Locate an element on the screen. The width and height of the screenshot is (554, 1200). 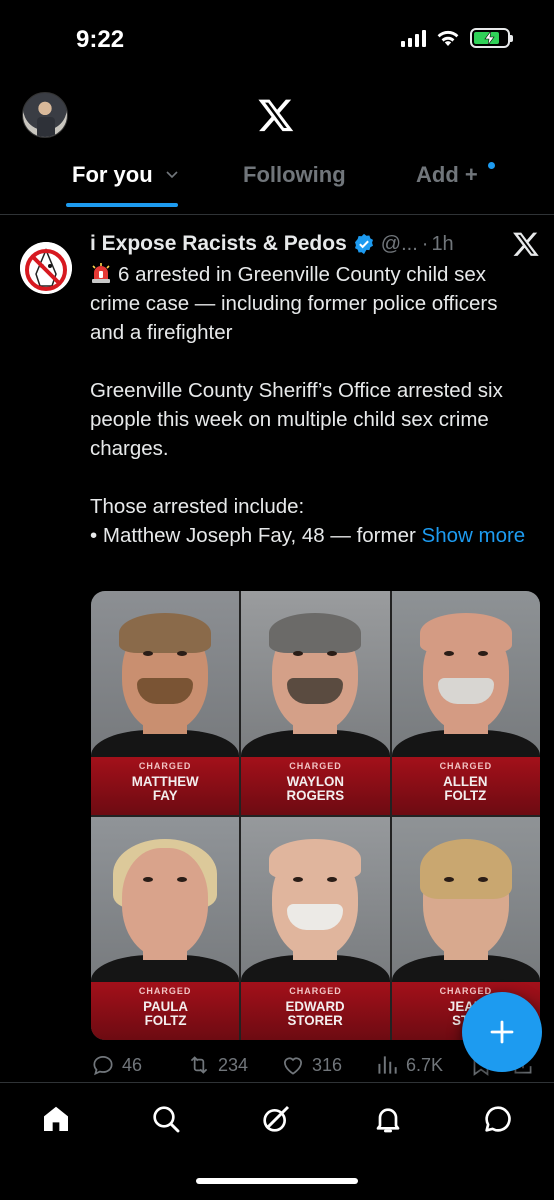
heart-icon is located at coordinates (293, 1066).